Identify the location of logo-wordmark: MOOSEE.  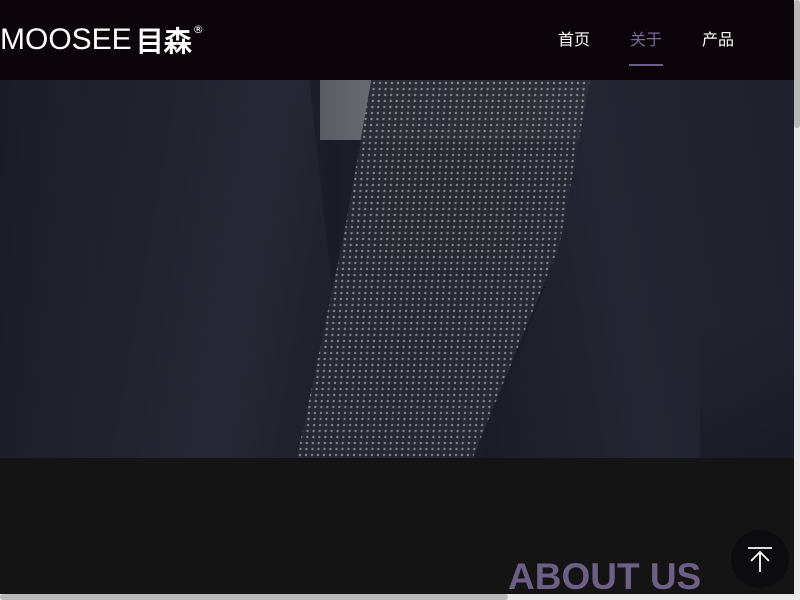
(66, 39).